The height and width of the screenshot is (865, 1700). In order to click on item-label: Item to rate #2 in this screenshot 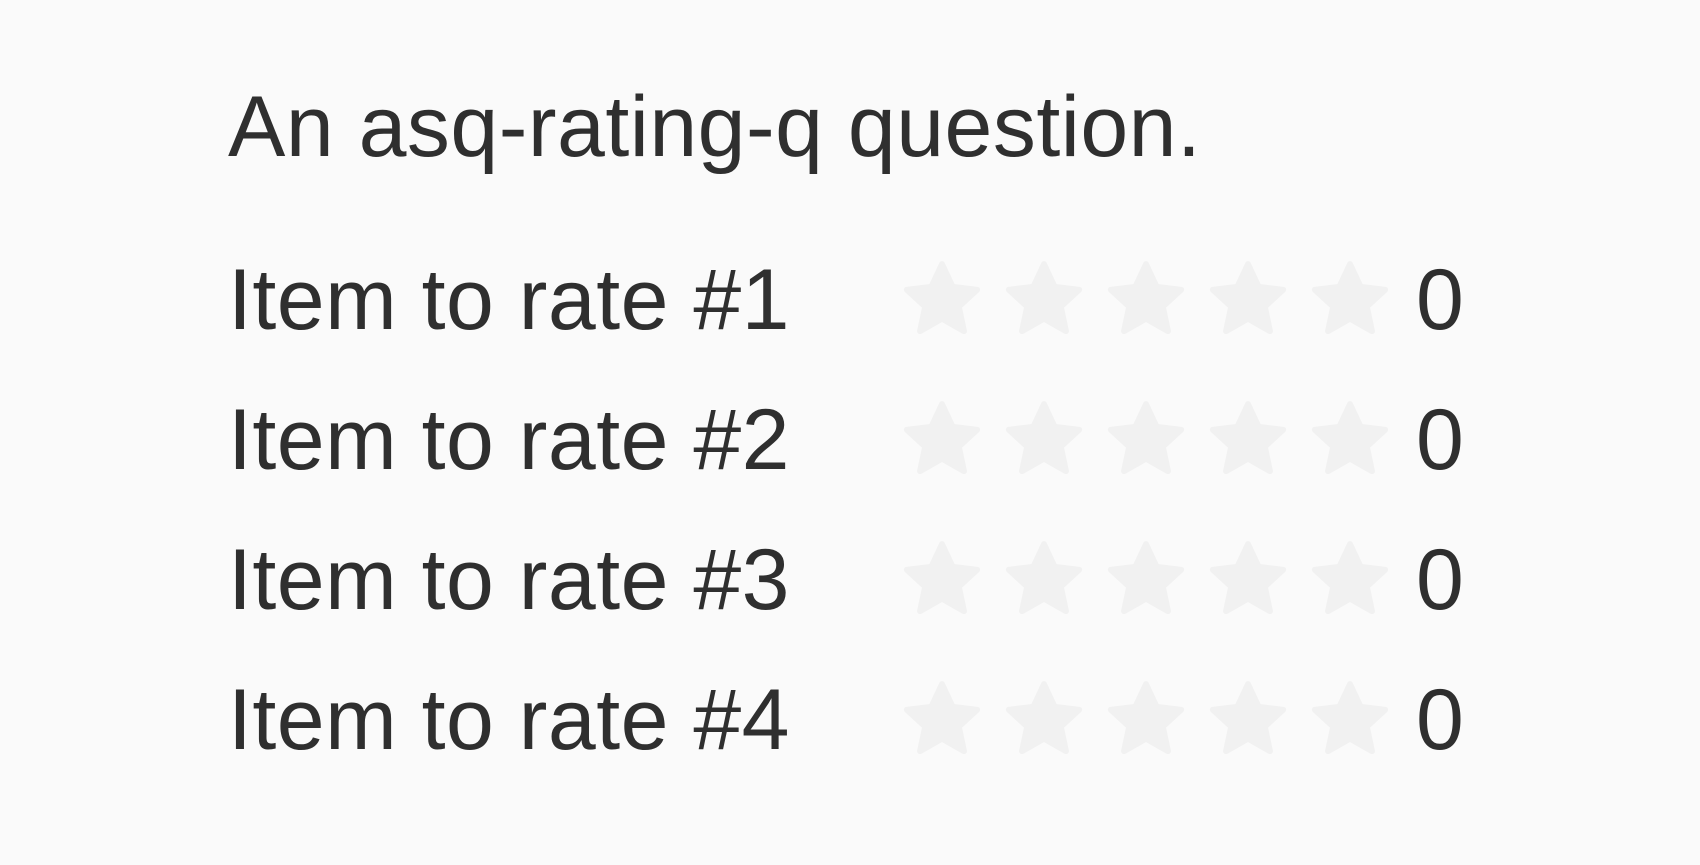, I will do `click(509, 440)`.